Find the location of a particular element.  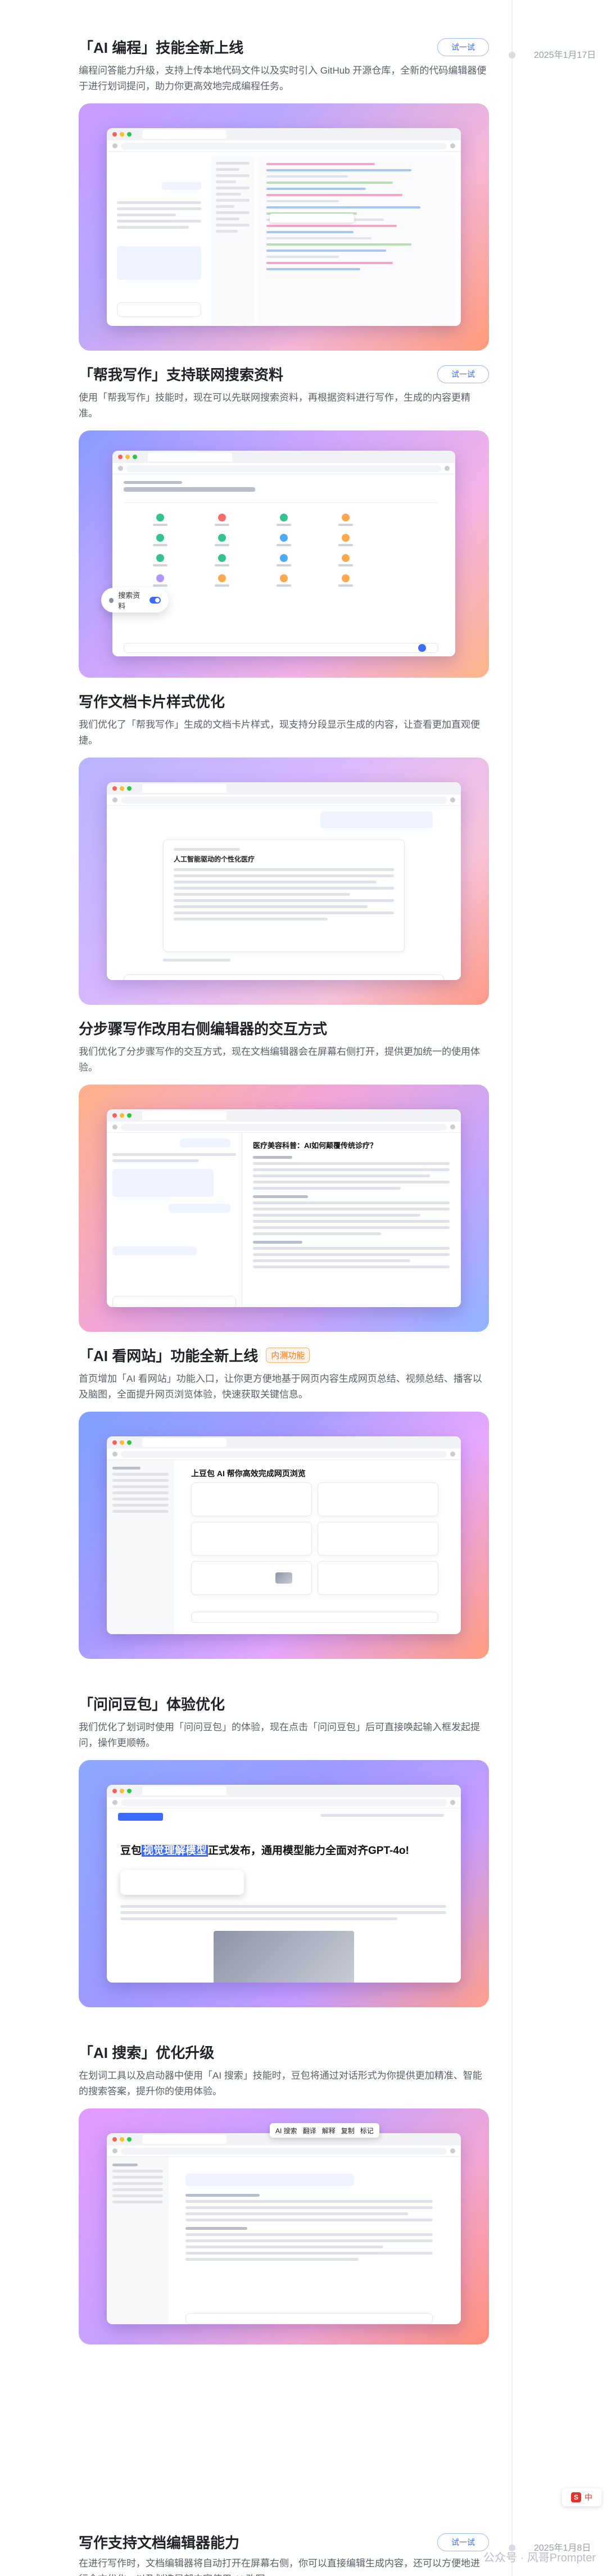

floating-ime-toolbar: S 中 is located at coordinates (581, 2497).